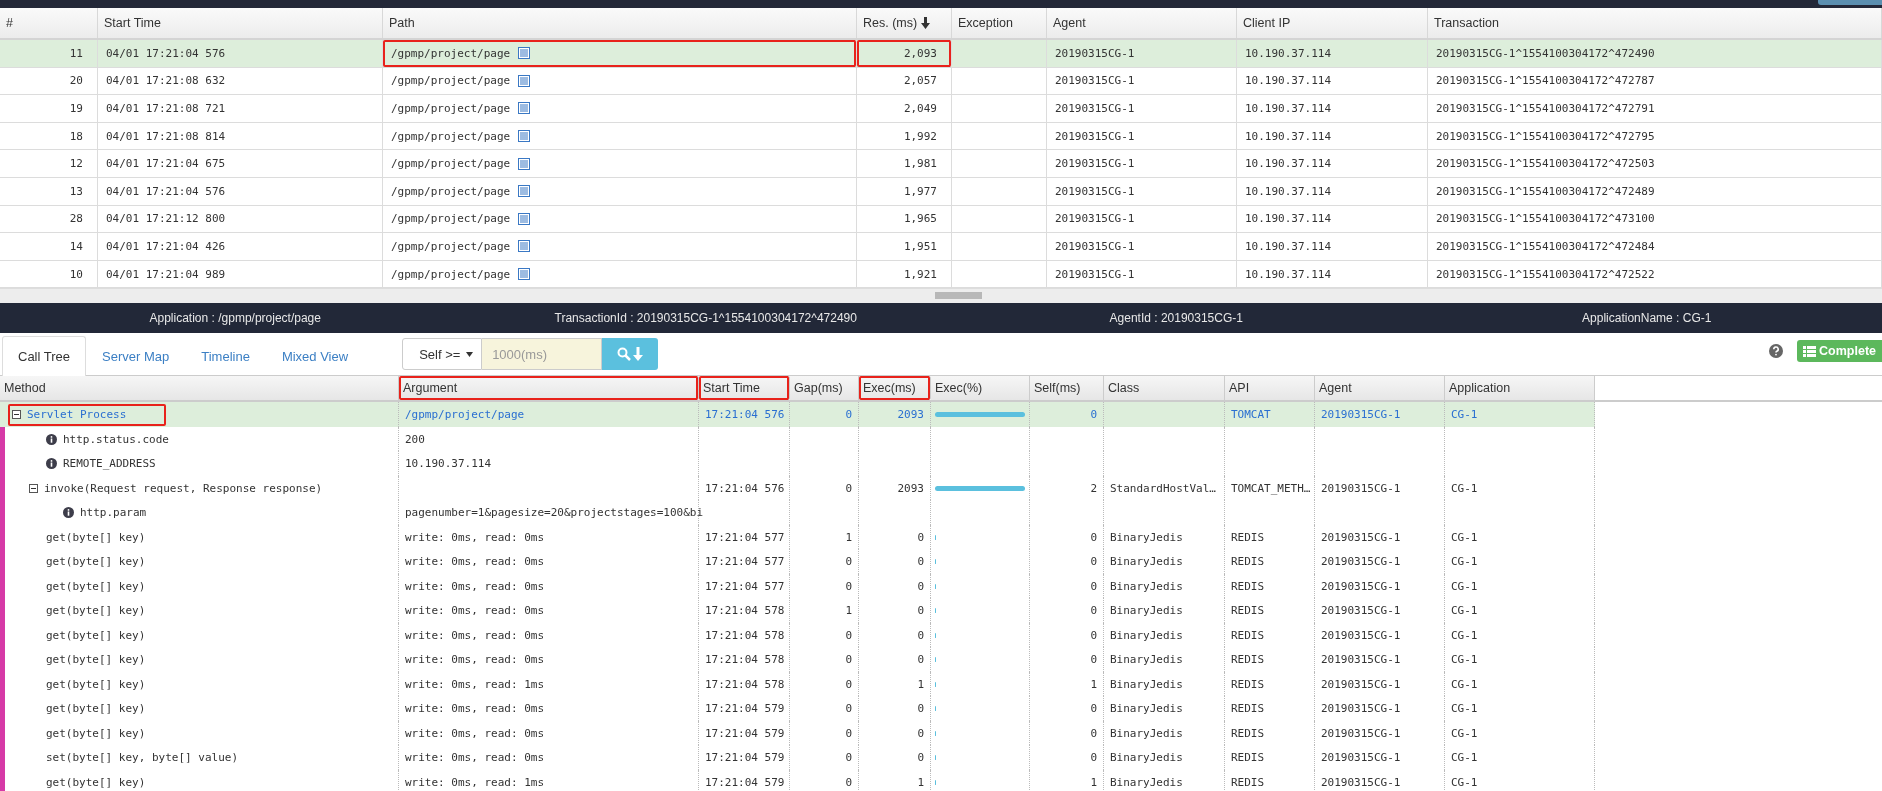 This screenshot has height=791, width=1882. Describe the element at coordinates (442, 354) in the screenshot. I see `filter-select: Self >=` at that location.